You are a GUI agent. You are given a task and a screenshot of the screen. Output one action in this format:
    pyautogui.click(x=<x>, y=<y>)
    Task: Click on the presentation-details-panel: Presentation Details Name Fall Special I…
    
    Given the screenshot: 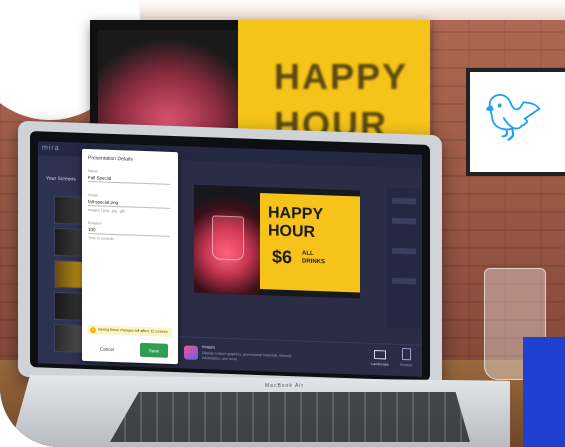 What is the action you would take?
    pyautogui.click(x=130, y=256)
    